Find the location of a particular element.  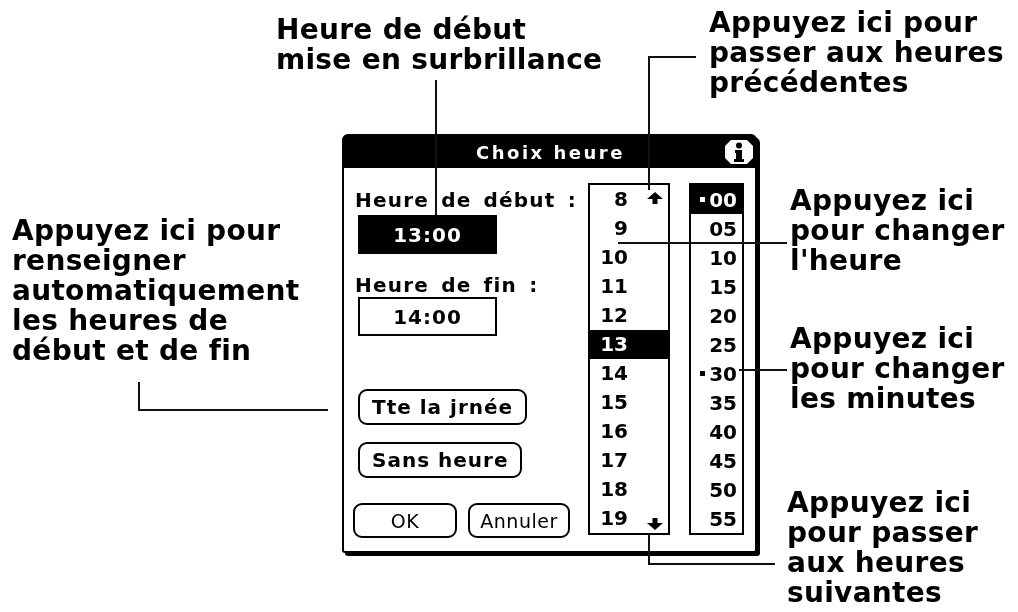

callout-text: Appuyez ici pour changer les minutes is located at coordinates (897, 369).